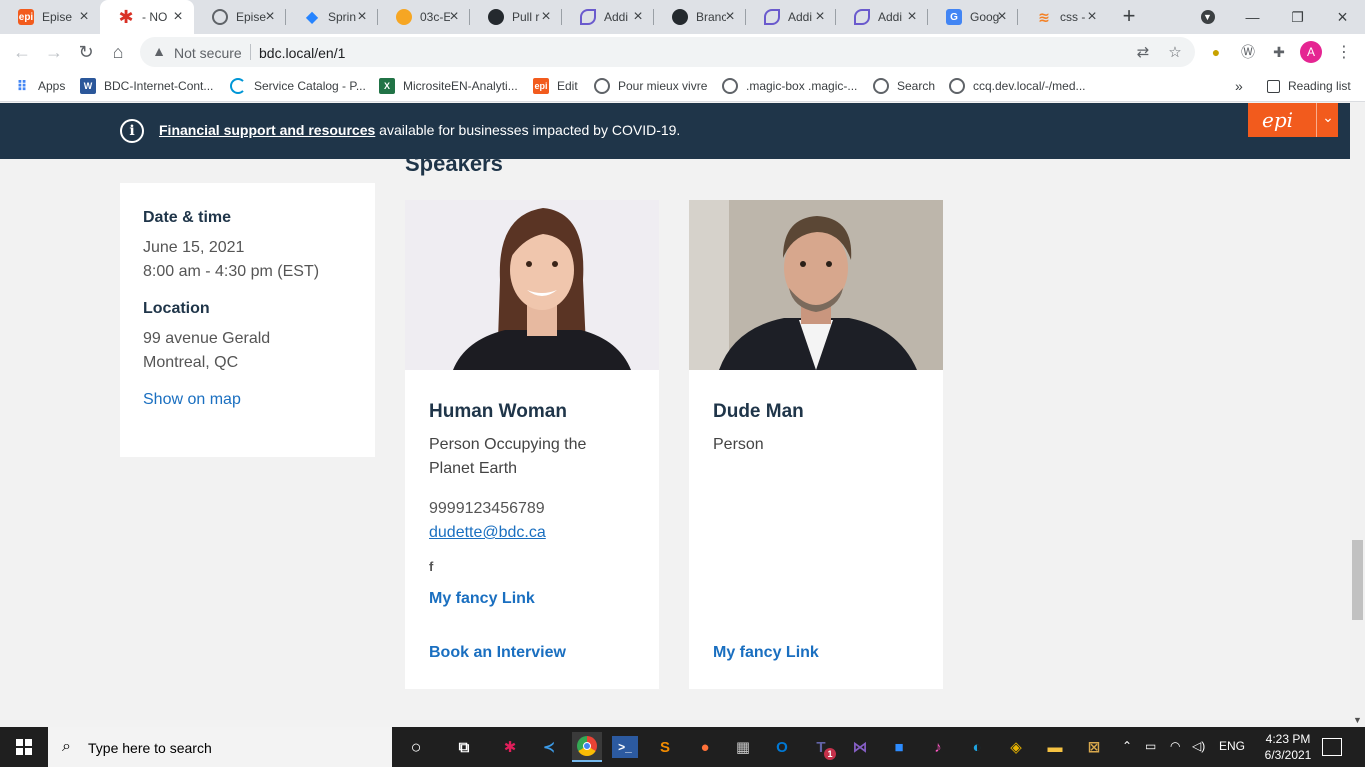  I want to click on restore-button: ❐, so click(1297, 17).